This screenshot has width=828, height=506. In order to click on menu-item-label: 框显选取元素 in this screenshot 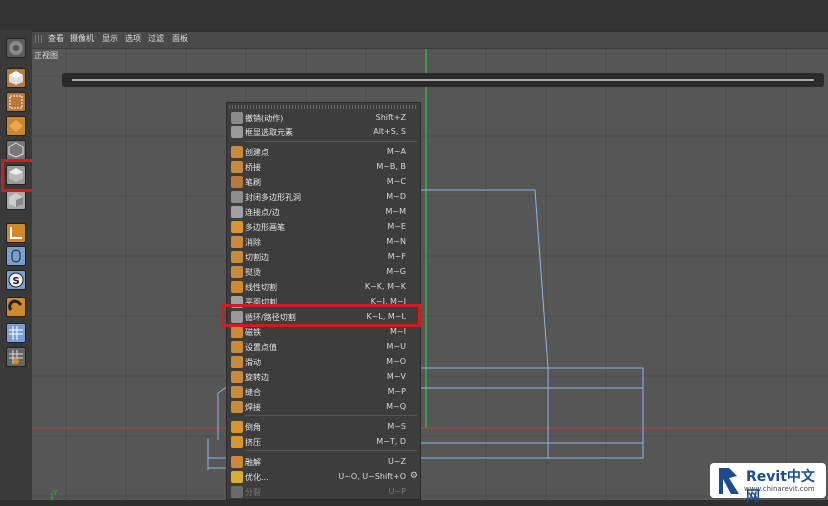, I will do `click(269, 132)`.